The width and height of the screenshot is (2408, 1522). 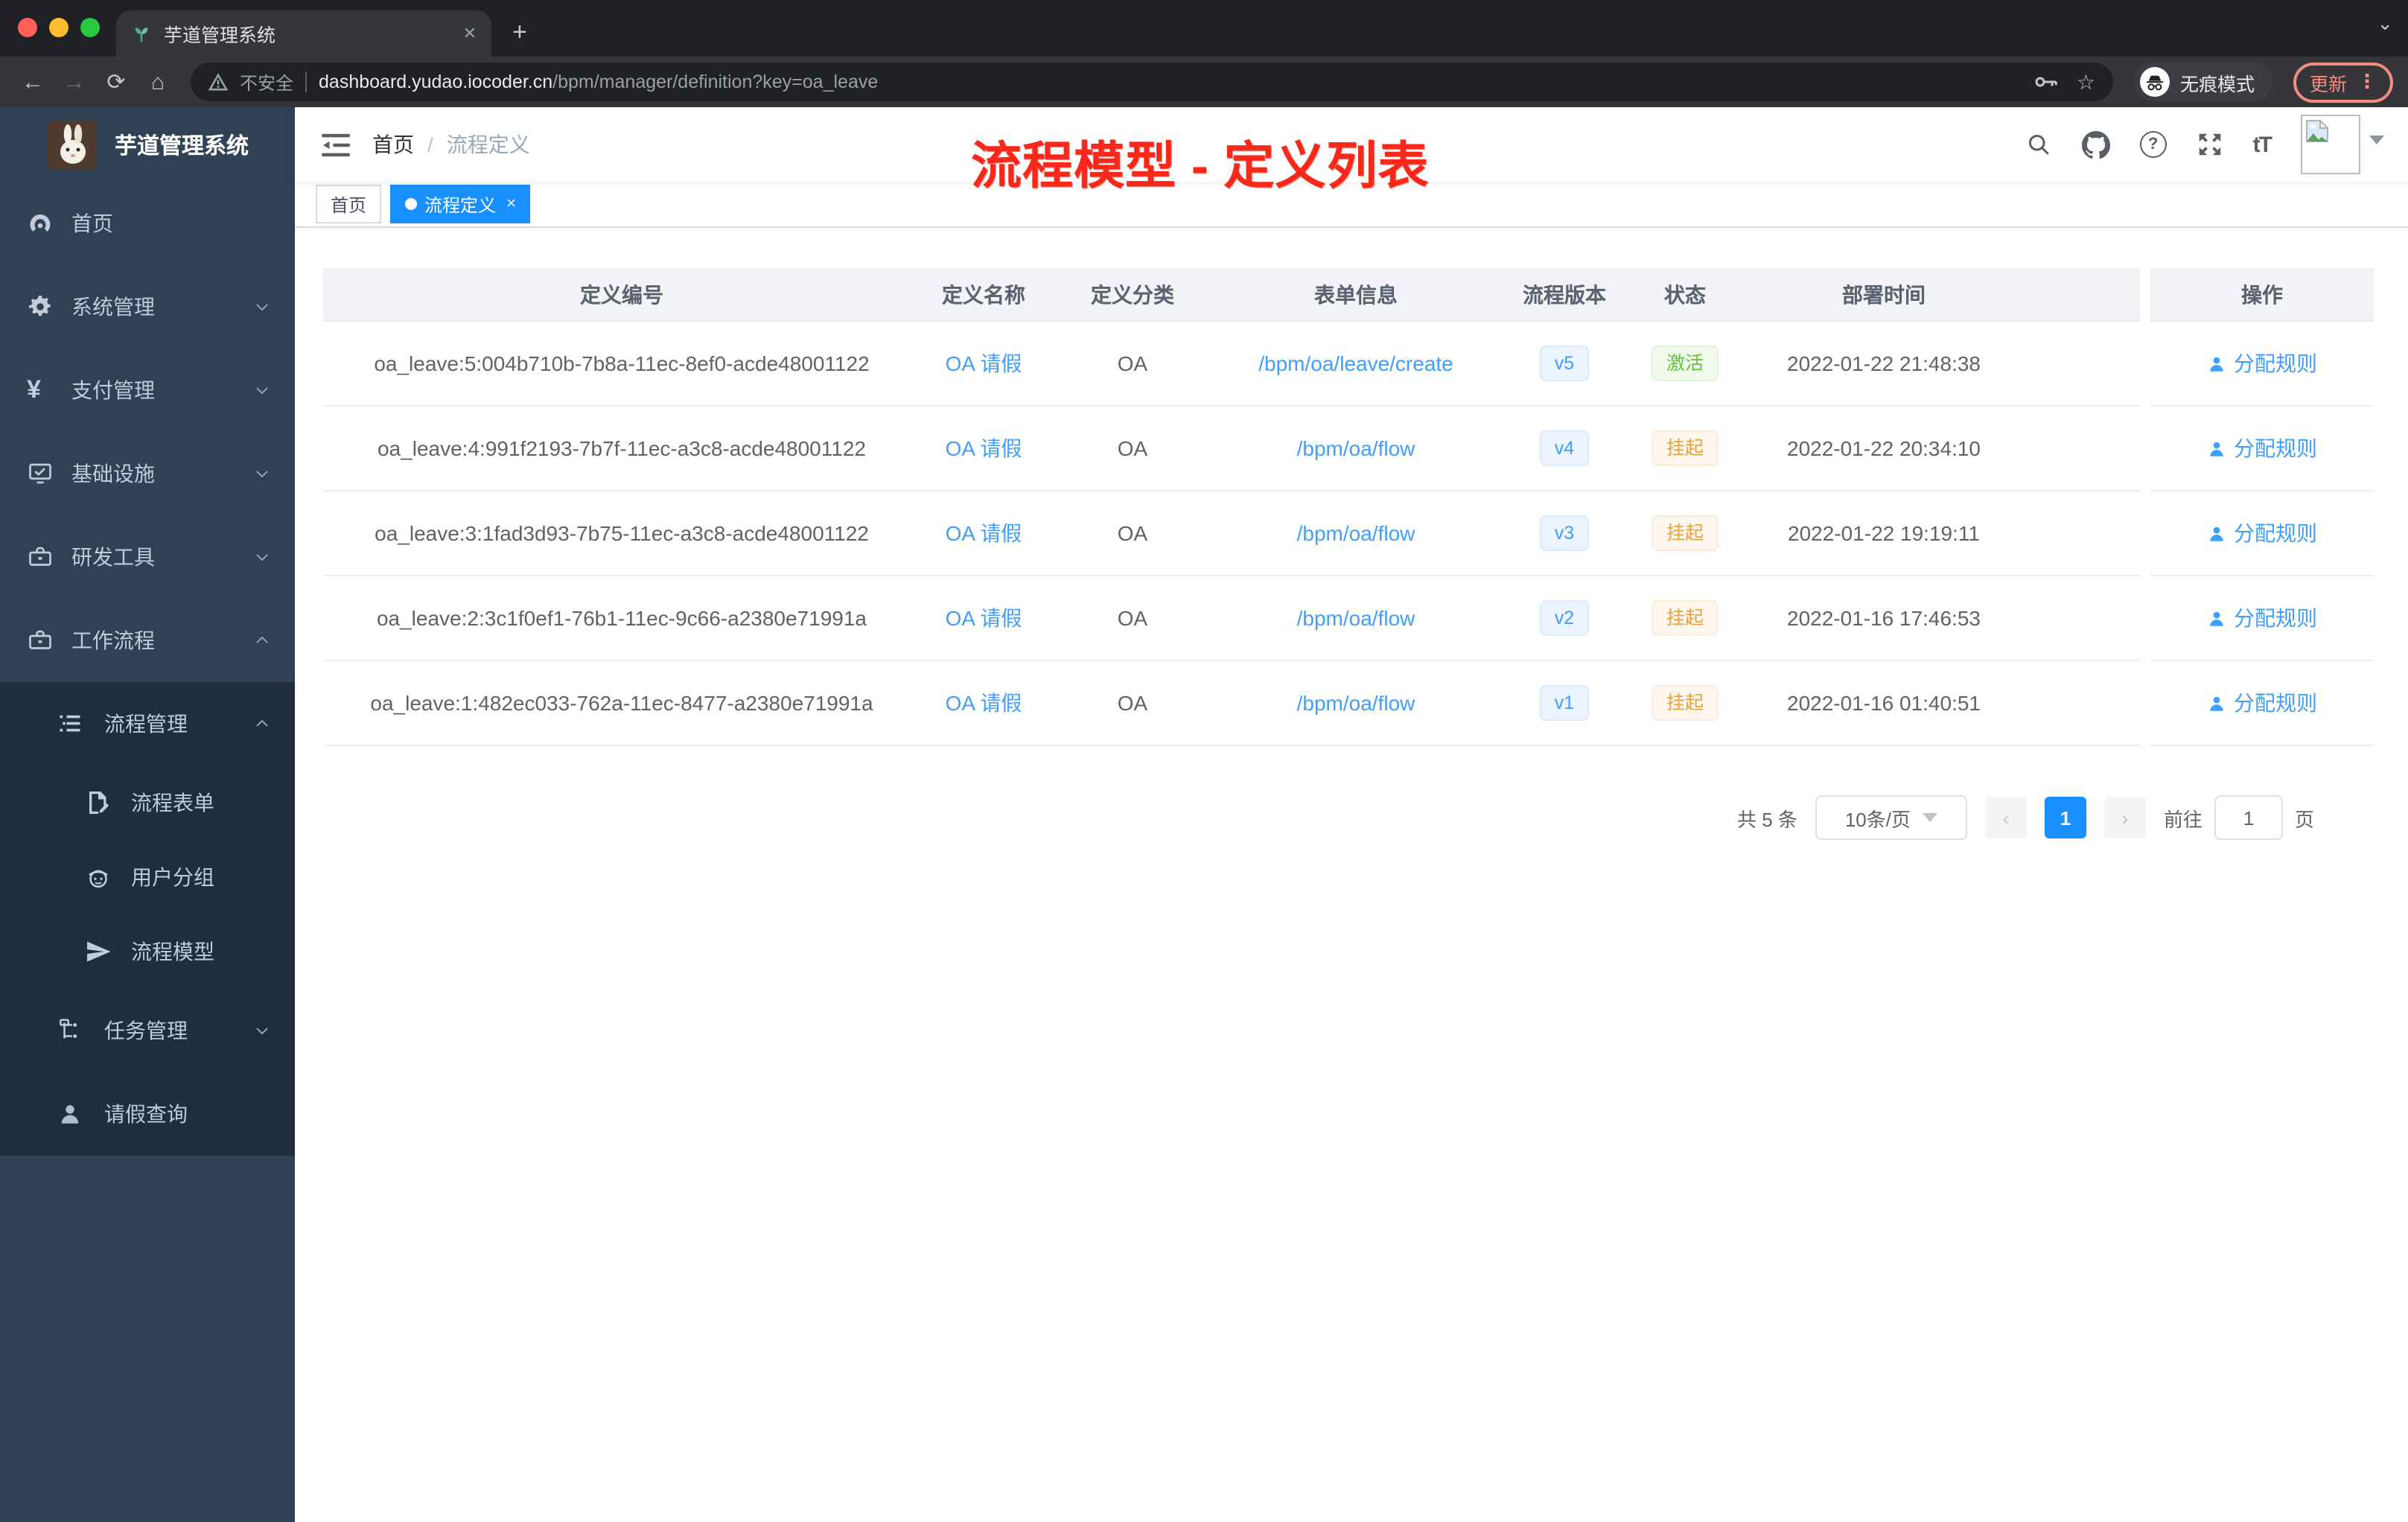 I want to click on sidebar-item-user-group: 用户分组, so click(x=147, y=877).